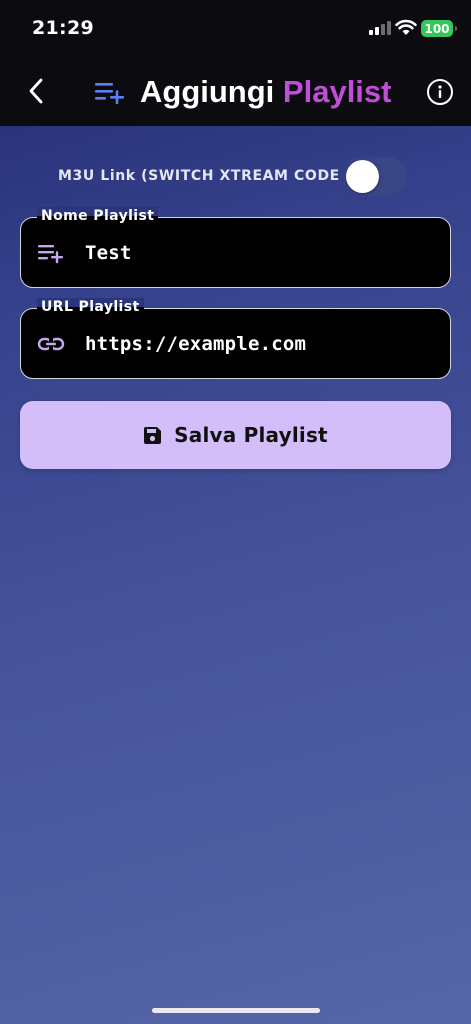 The height and width of the screenshot is (1024, 471). I want to click on cellular-signal-icon, so click(380, 28).